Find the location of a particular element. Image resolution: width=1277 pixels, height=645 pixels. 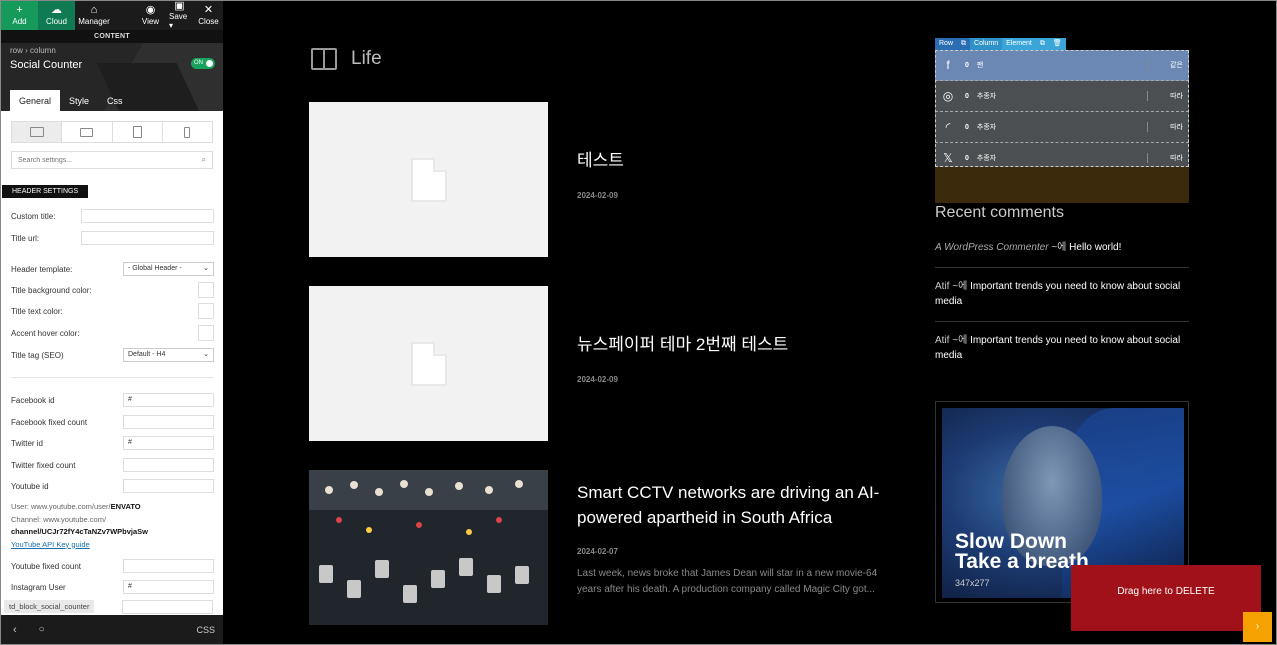

youtube-fixed-input is located at coordinates (168, 566).